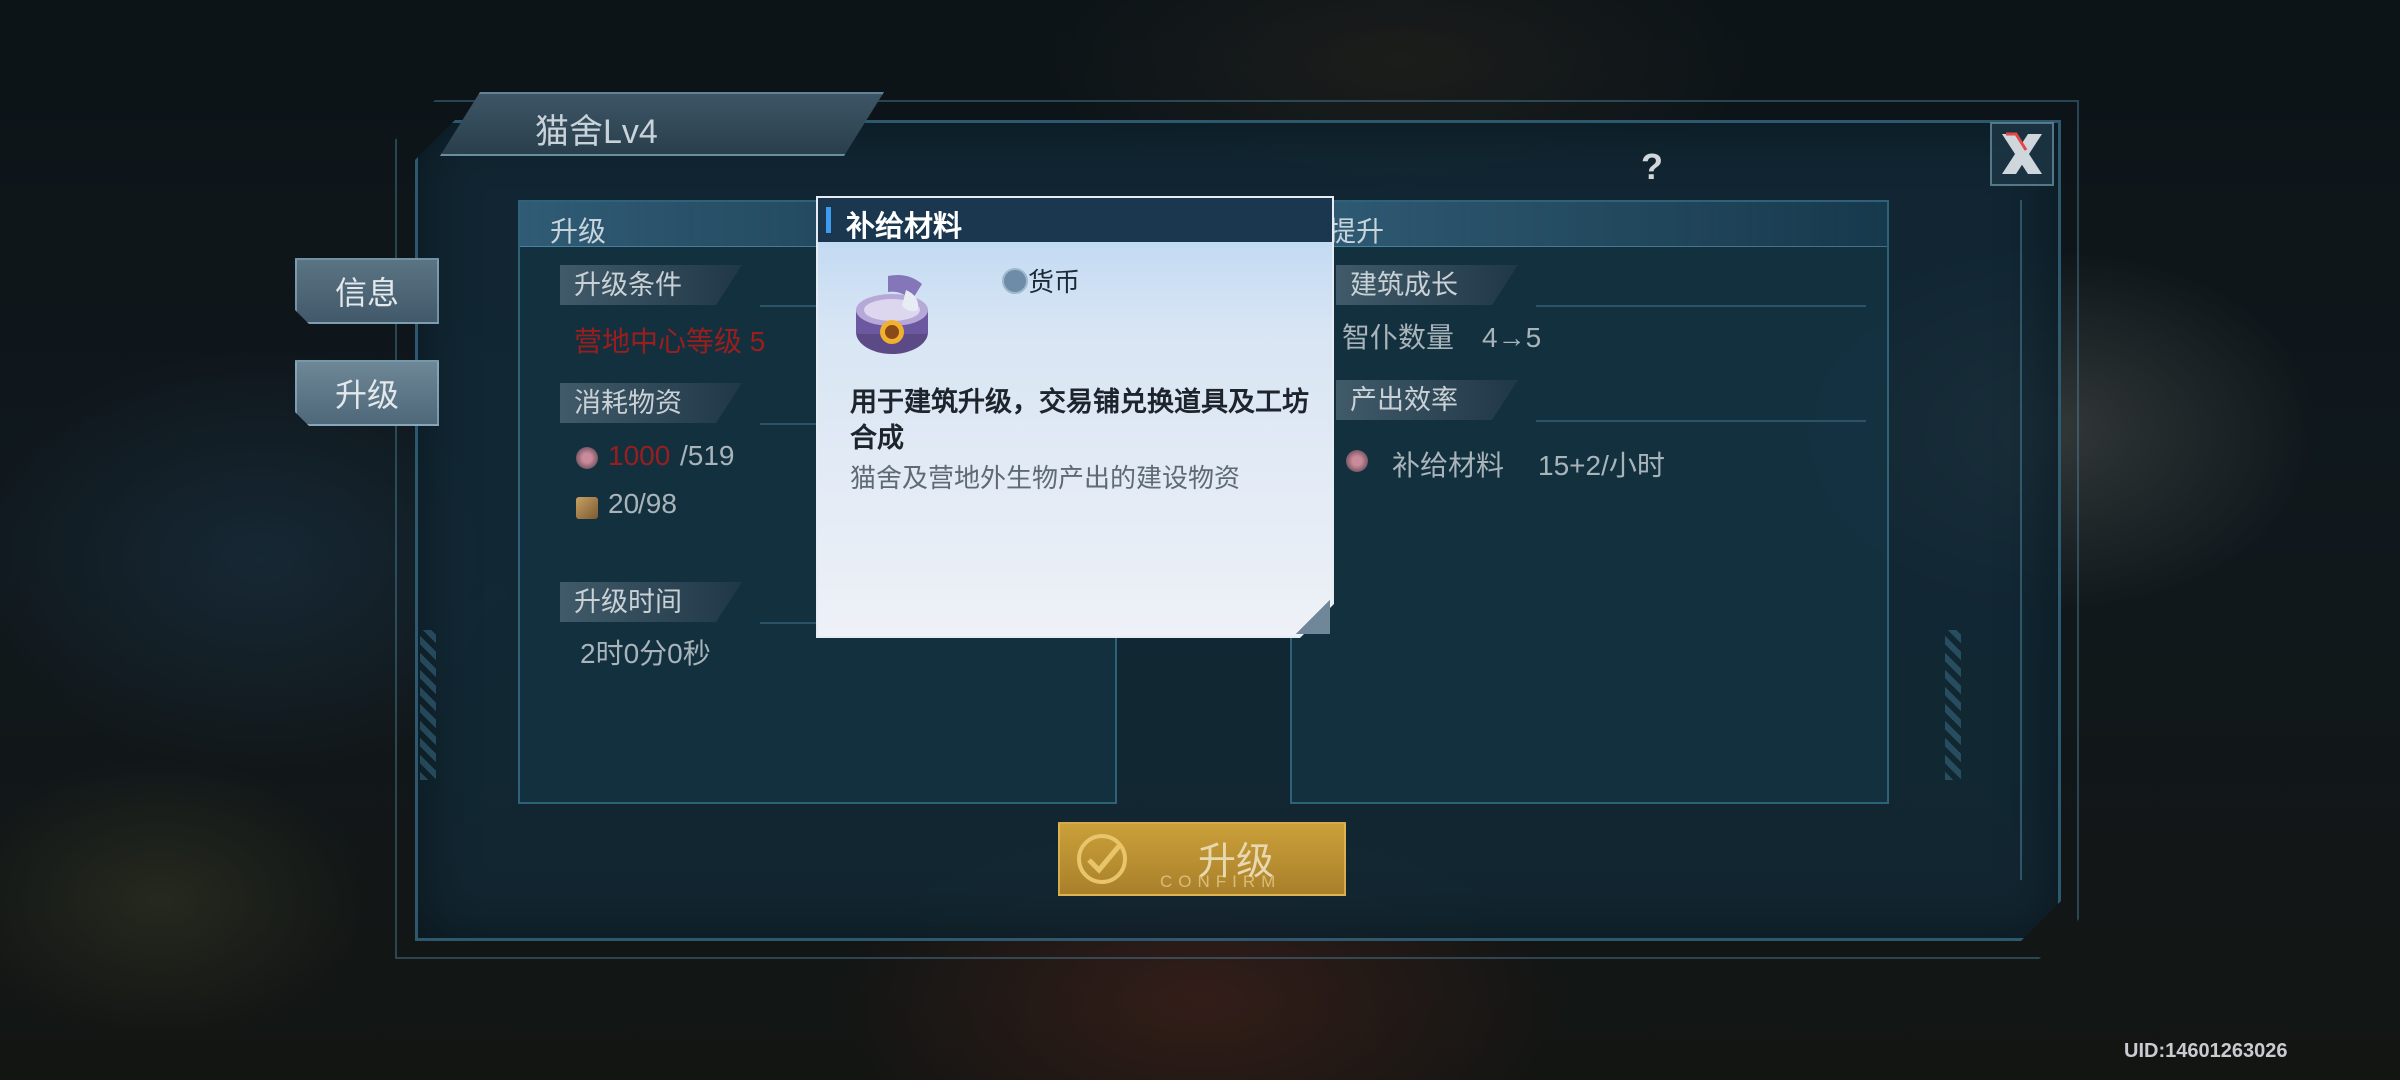  What do you see at coordinates (662, 124) in the screenshot?
I see `title-tab` at bounding box center [662, 124].